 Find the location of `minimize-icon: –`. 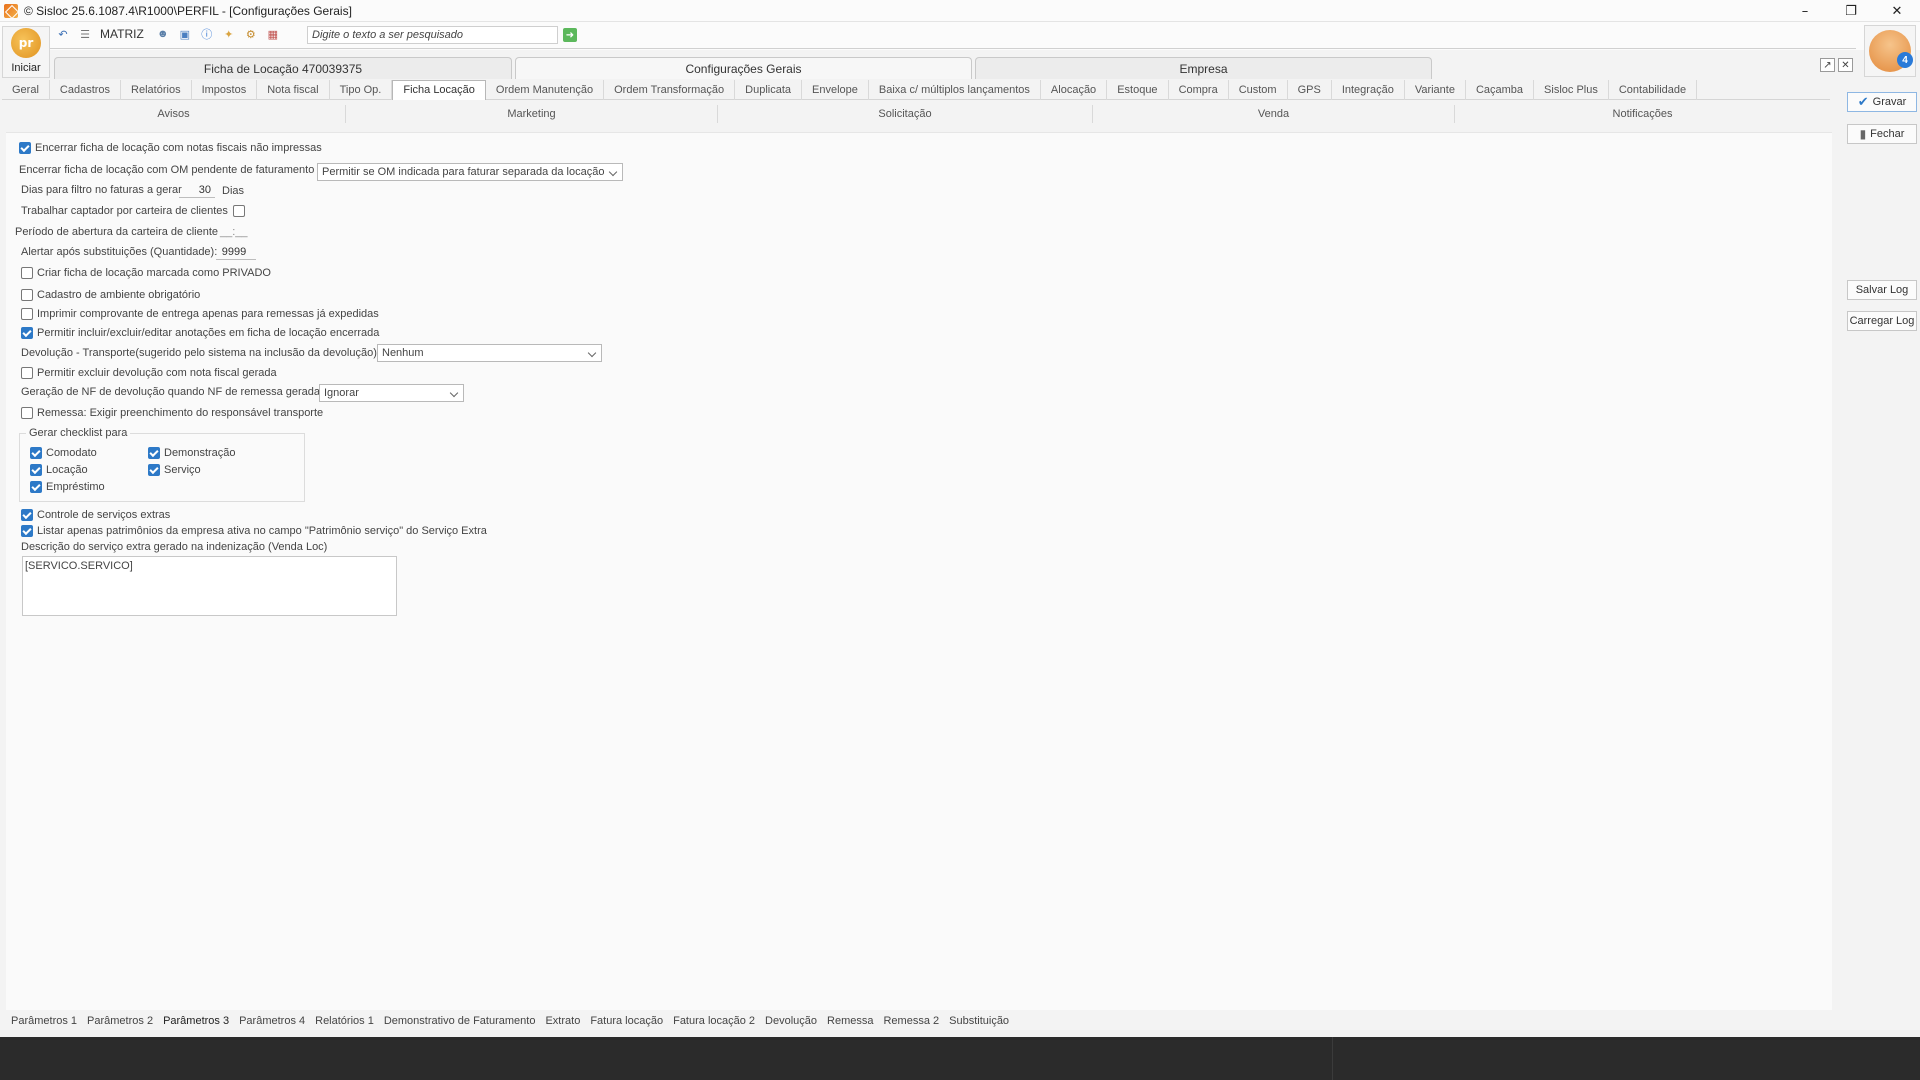

minimize-icon: – is located at coordinates (1805, 11).